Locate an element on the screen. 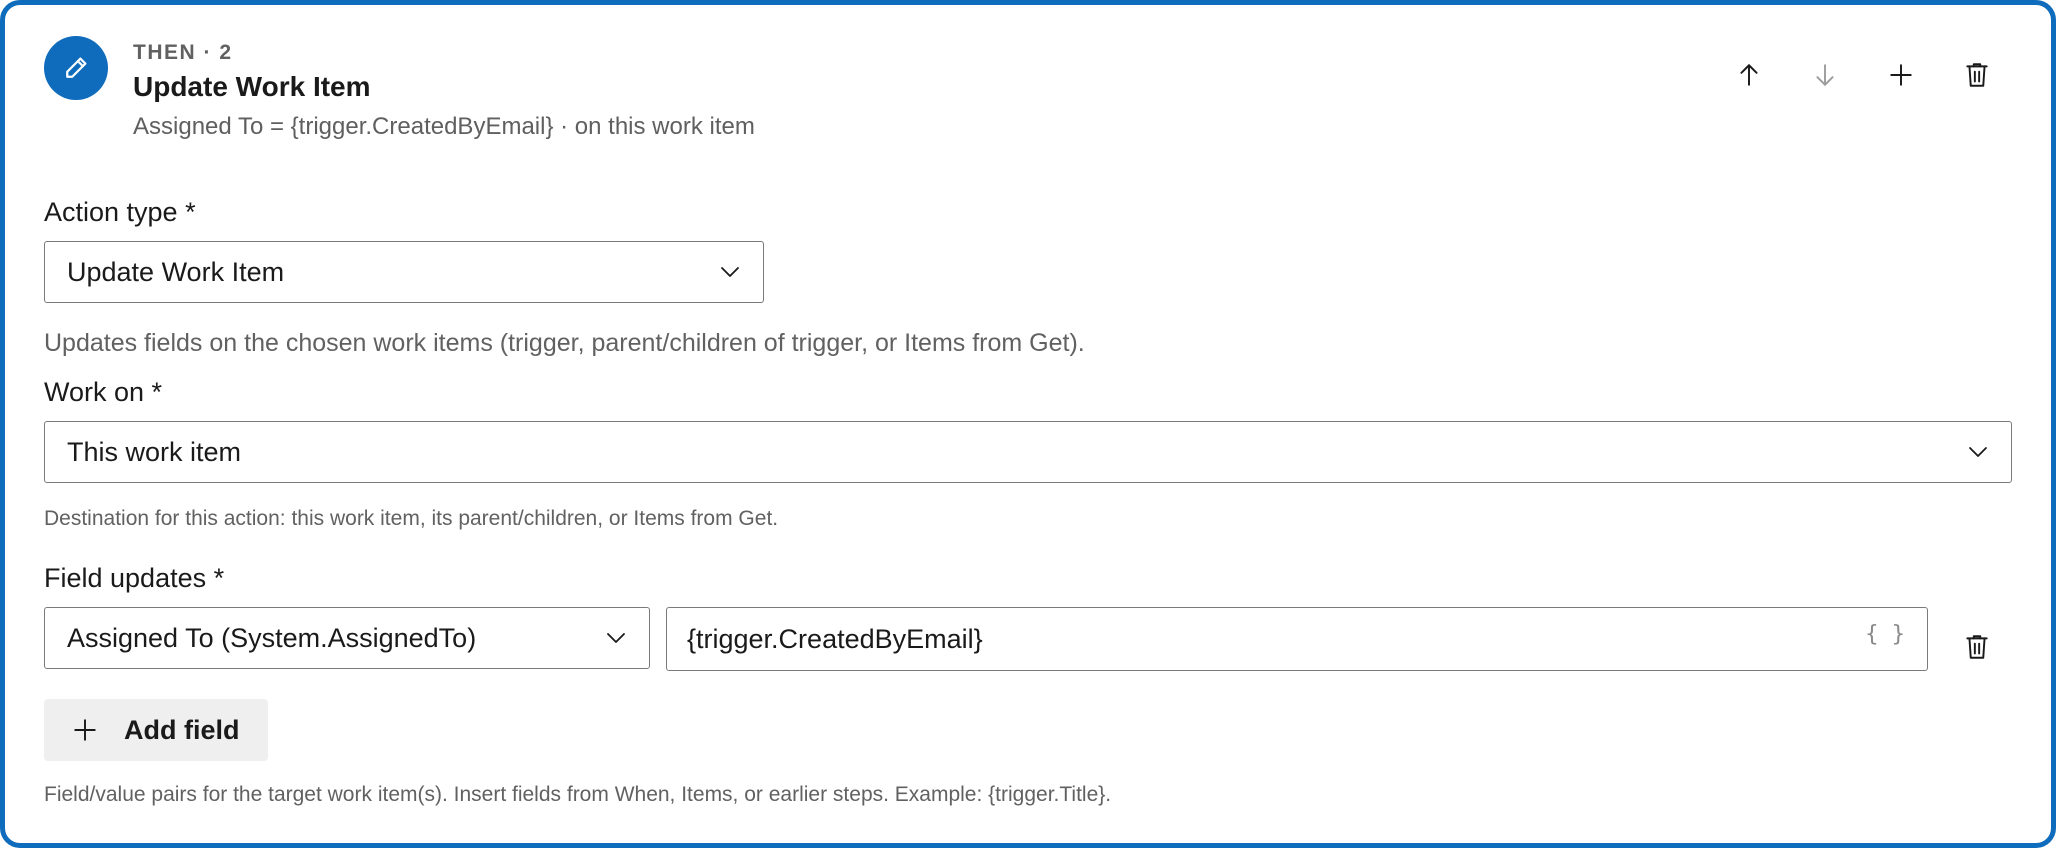  work-on-label: Work on * is located at coordinates (103, 392).